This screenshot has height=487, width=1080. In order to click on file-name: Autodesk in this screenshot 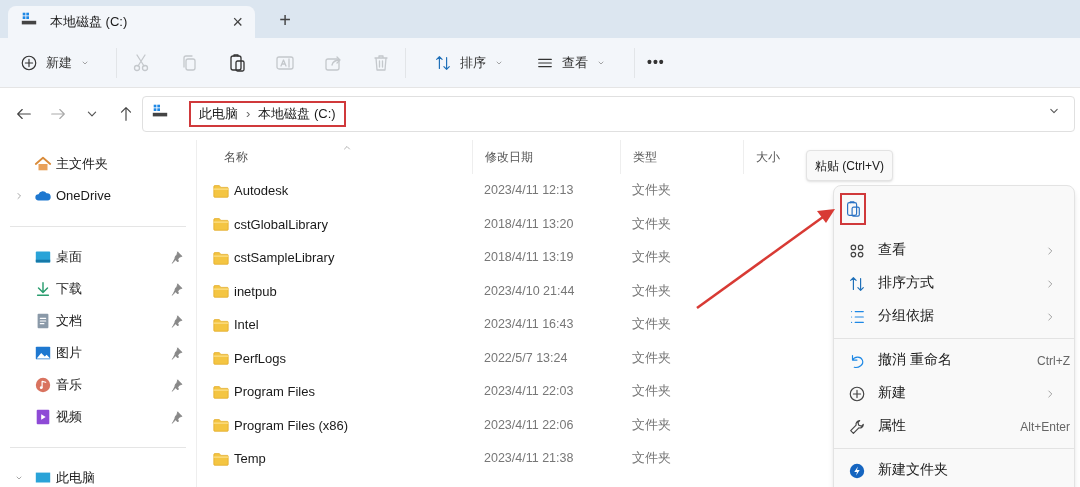, I will do `click(261, 191)`.